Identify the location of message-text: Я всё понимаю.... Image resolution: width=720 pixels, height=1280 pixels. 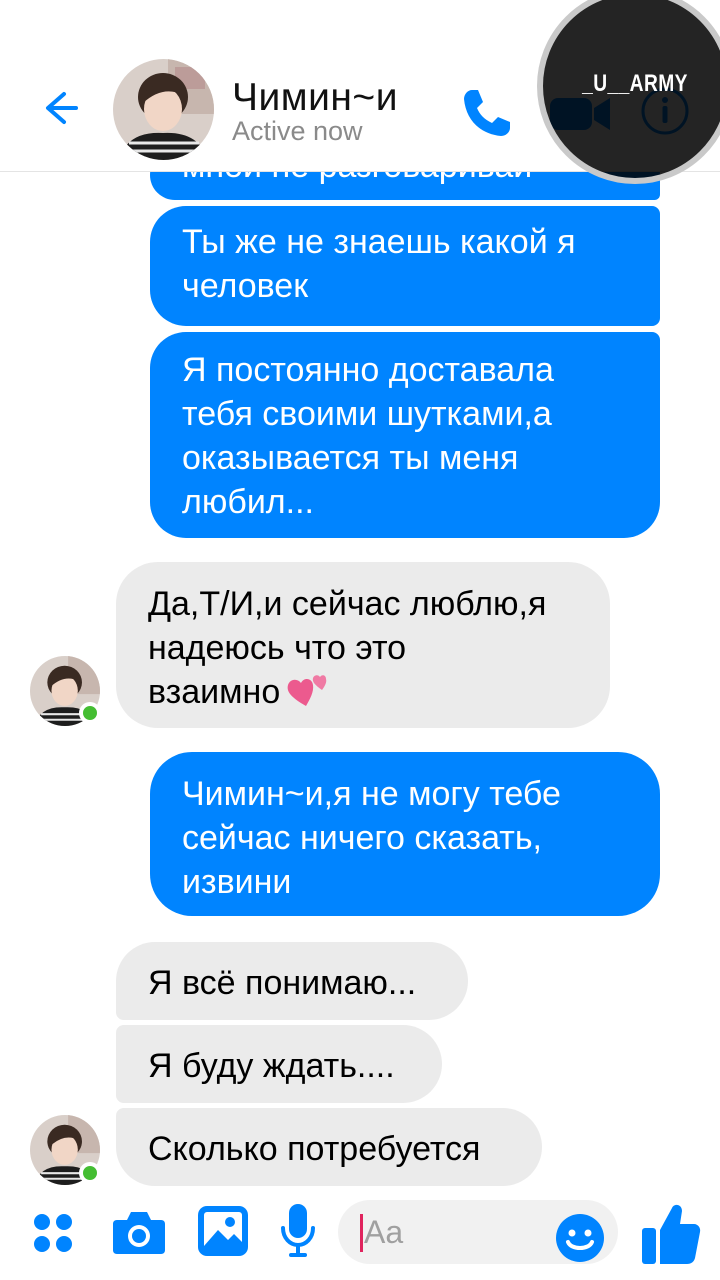
(282, 983).